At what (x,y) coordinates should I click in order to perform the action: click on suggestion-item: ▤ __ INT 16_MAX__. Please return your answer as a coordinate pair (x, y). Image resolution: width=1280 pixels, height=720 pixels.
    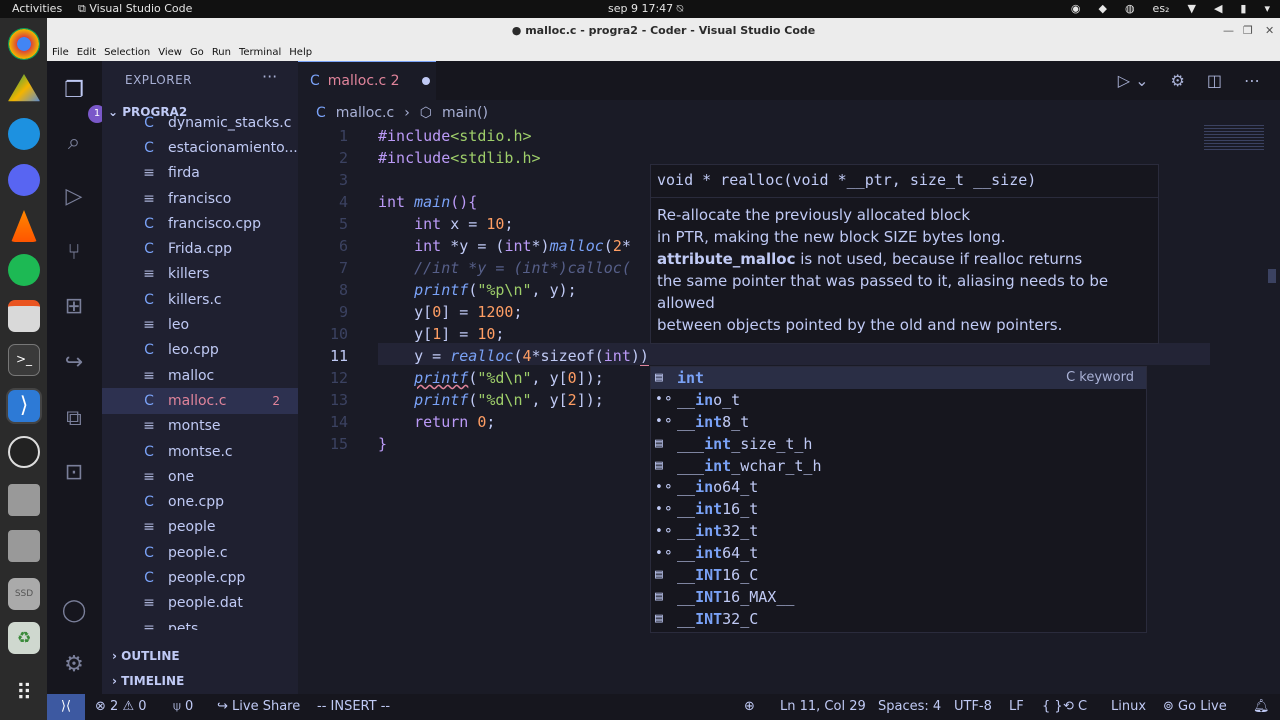
    Looking at the image, I should click on (898, 597).